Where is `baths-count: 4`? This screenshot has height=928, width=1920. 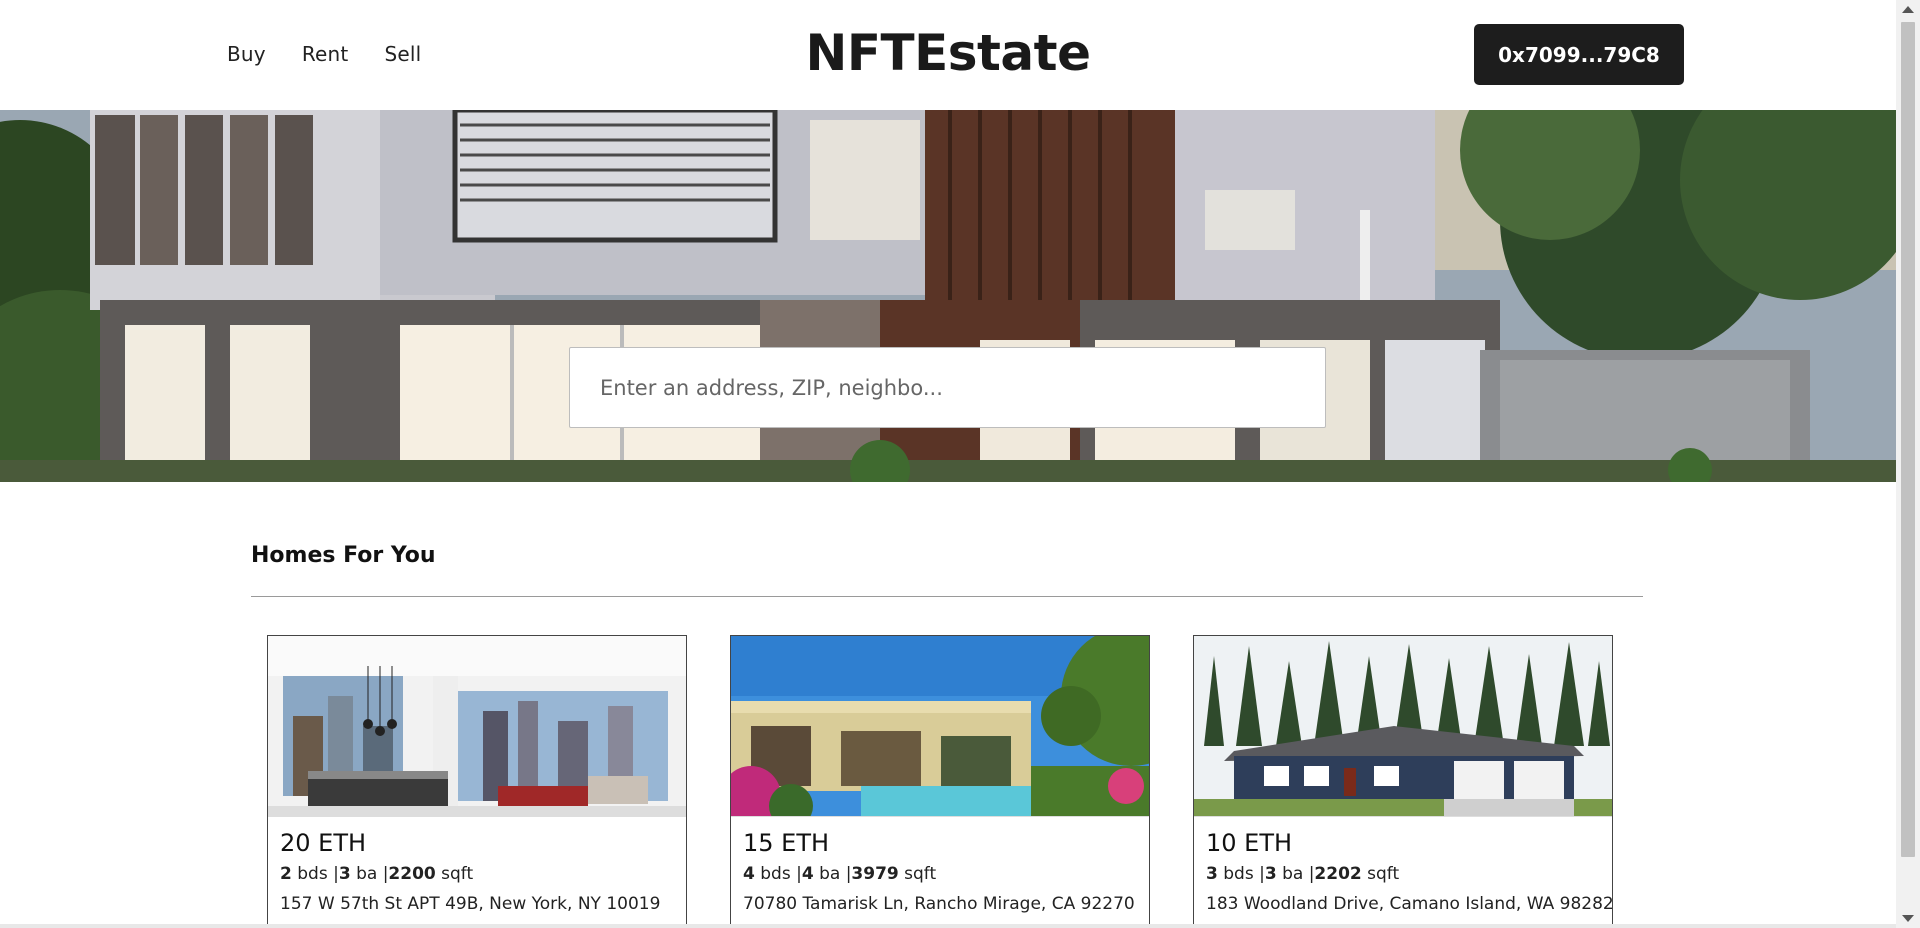
baths-count: 4 is located at coordinates (807, 874).